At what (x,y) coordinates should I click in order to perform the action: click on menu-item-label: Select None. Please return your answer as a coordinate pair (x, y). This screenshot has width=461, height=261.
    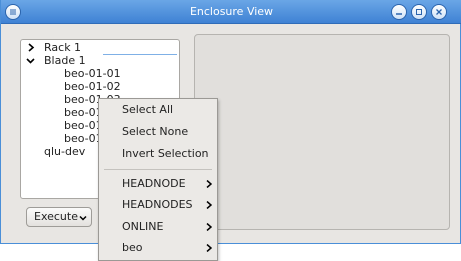
    Looking at the image, I should click on (155, 131).